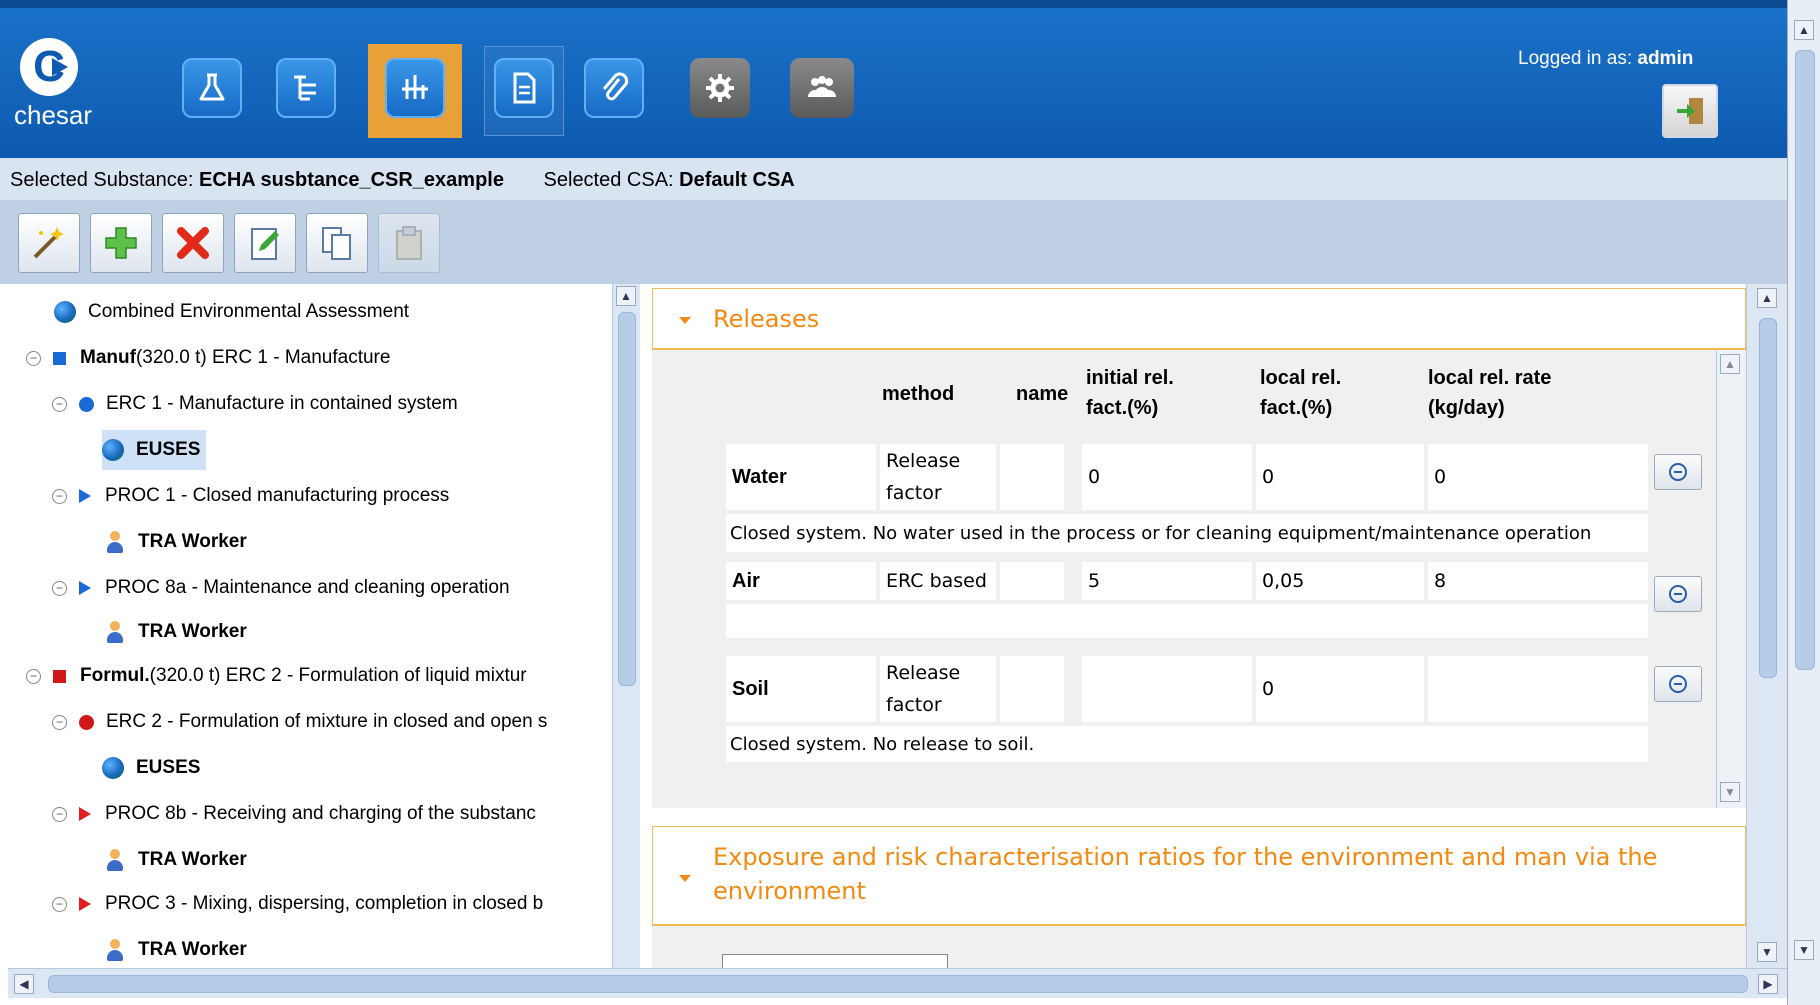 This screenshot has height=1005, width=1820. I want to click on users-icon, so click(822, 86).